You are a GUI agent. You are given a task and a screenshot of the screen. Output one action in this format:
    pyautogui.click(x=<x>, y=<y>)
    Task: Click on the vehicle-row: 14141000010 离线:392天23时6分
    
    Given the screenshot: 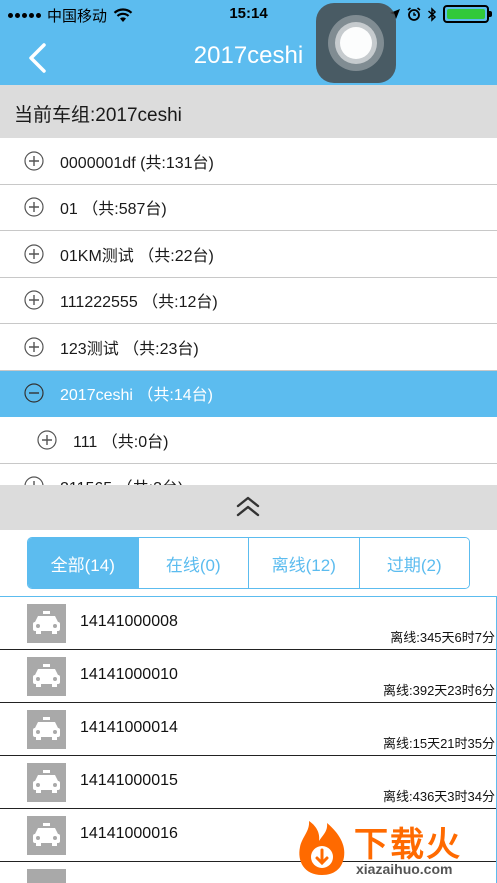 What is the action you would take?
    pyautogui.click(x=248, y=676)
    